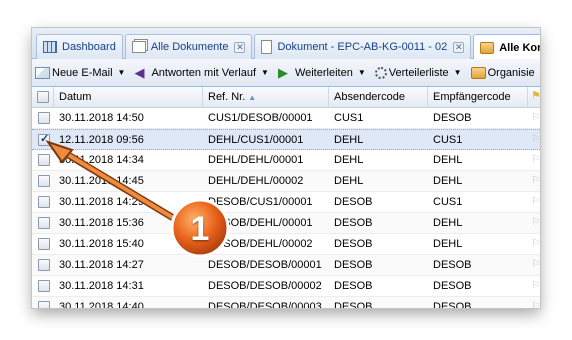  I want to click on tab-alle-korrespondenz: Alle Korres, so click(506, 47).